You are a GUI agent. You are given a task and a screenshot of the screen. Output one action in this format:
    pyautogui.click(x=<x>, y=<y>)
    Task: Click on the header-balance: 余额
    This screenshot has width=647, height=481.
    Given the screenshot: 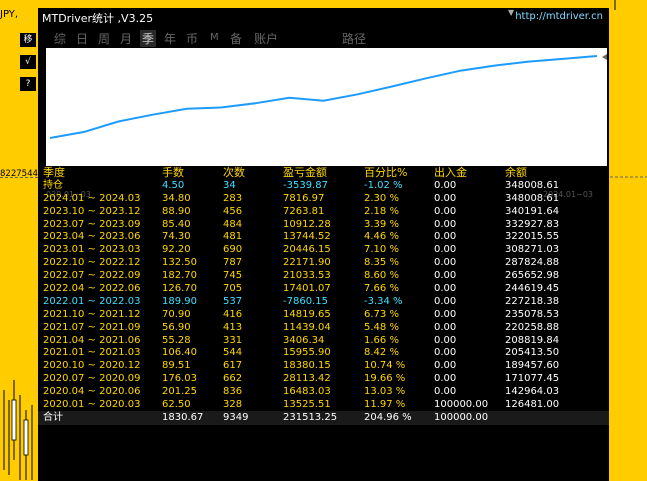 What is the action you would take?
    pyautogui.click(x=516, y=172)
    